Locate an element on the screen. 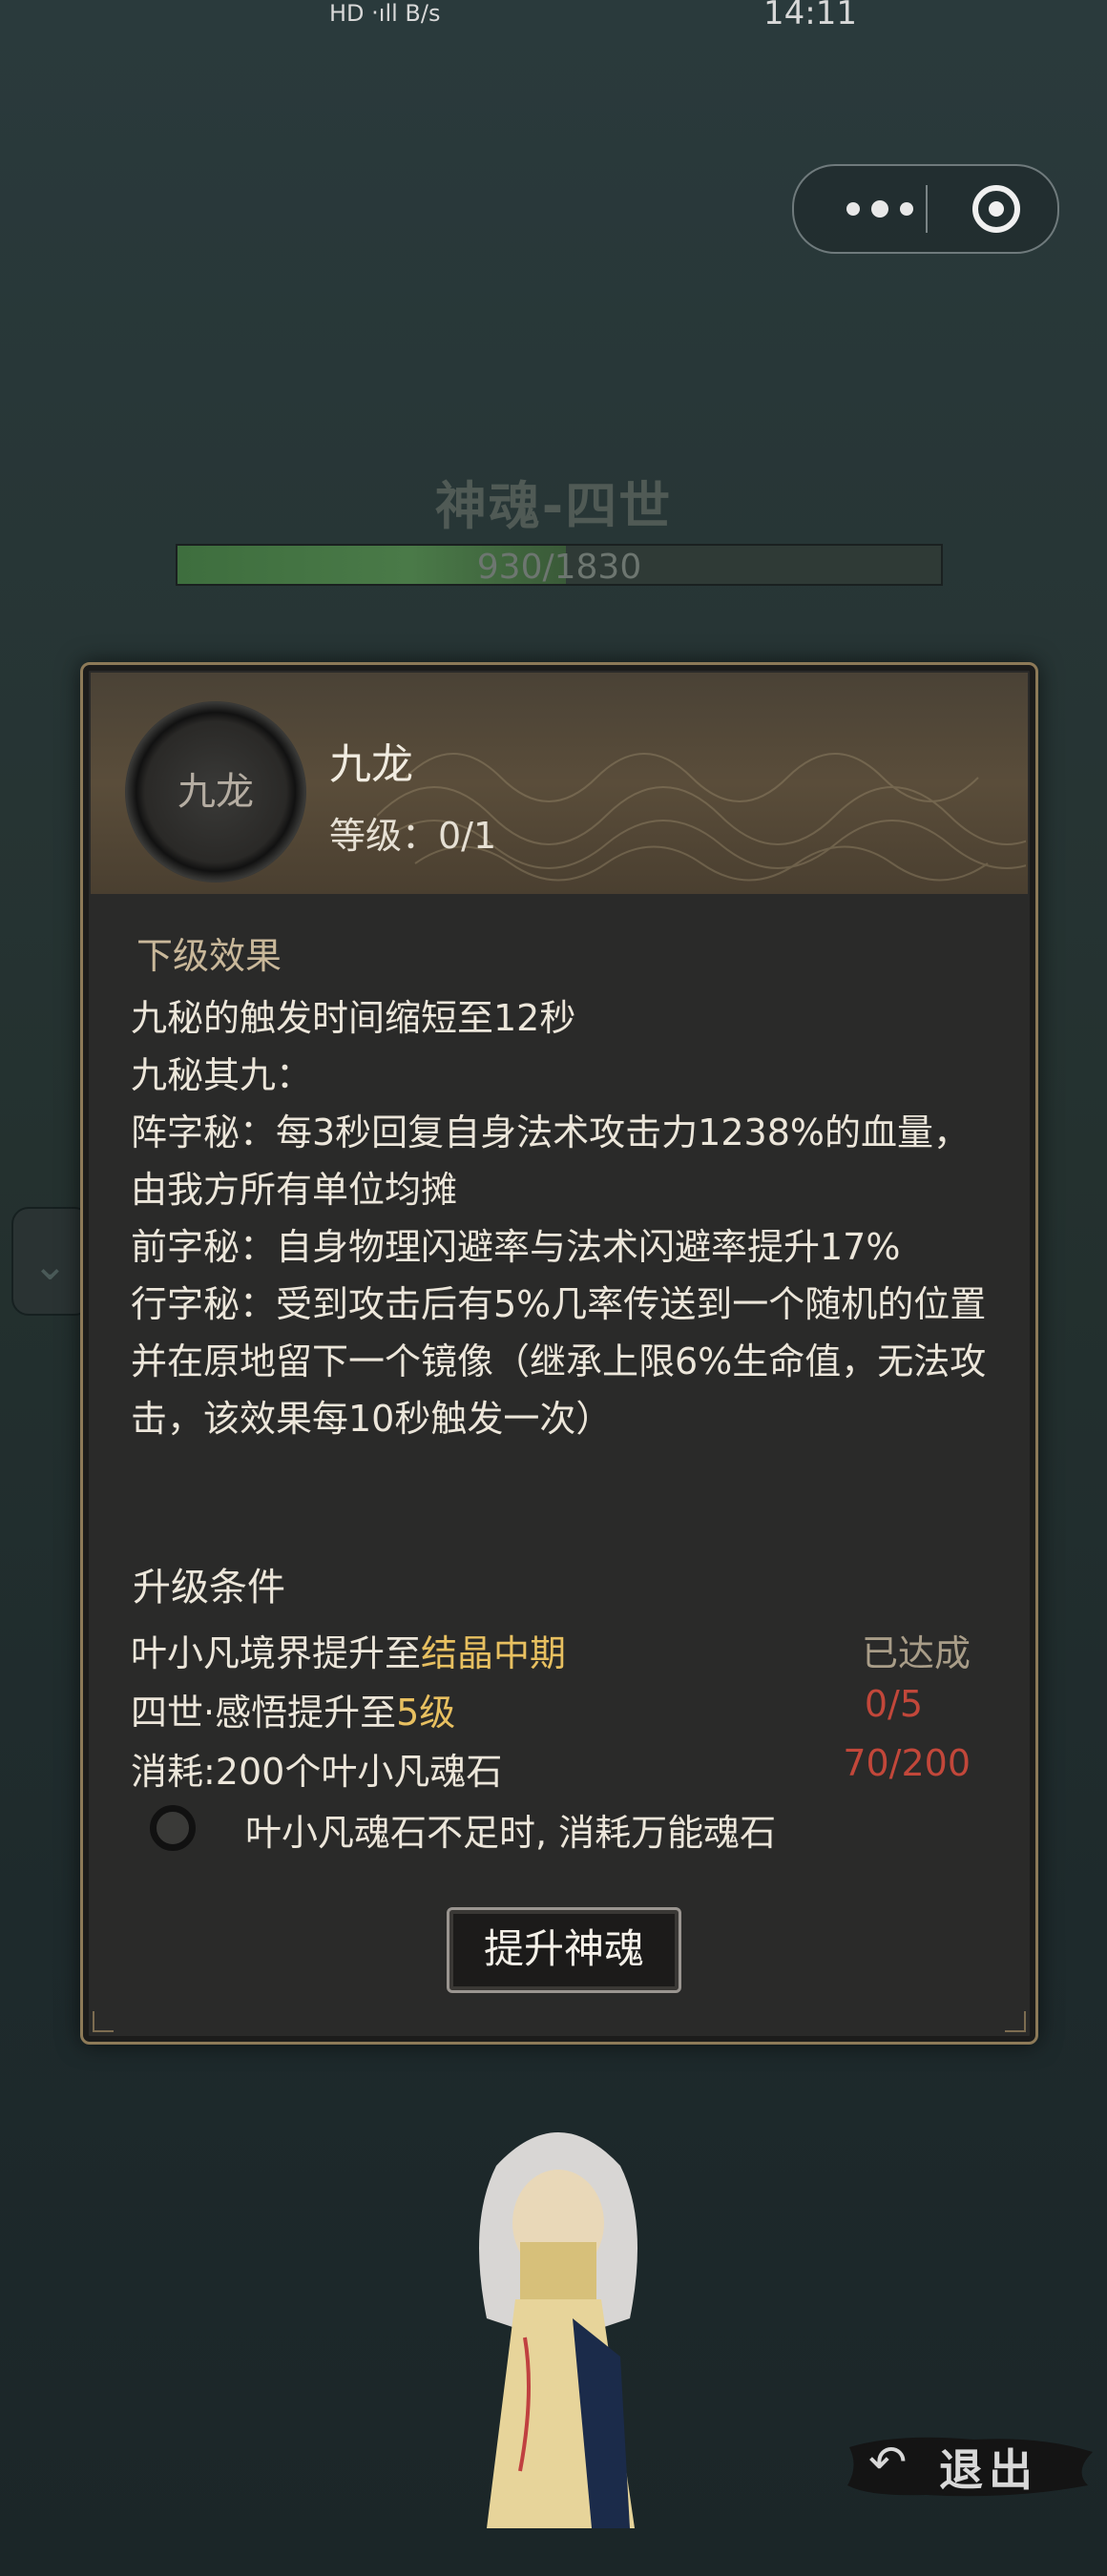  progress-text: 930/1830 is located at coordinates (559, 567).